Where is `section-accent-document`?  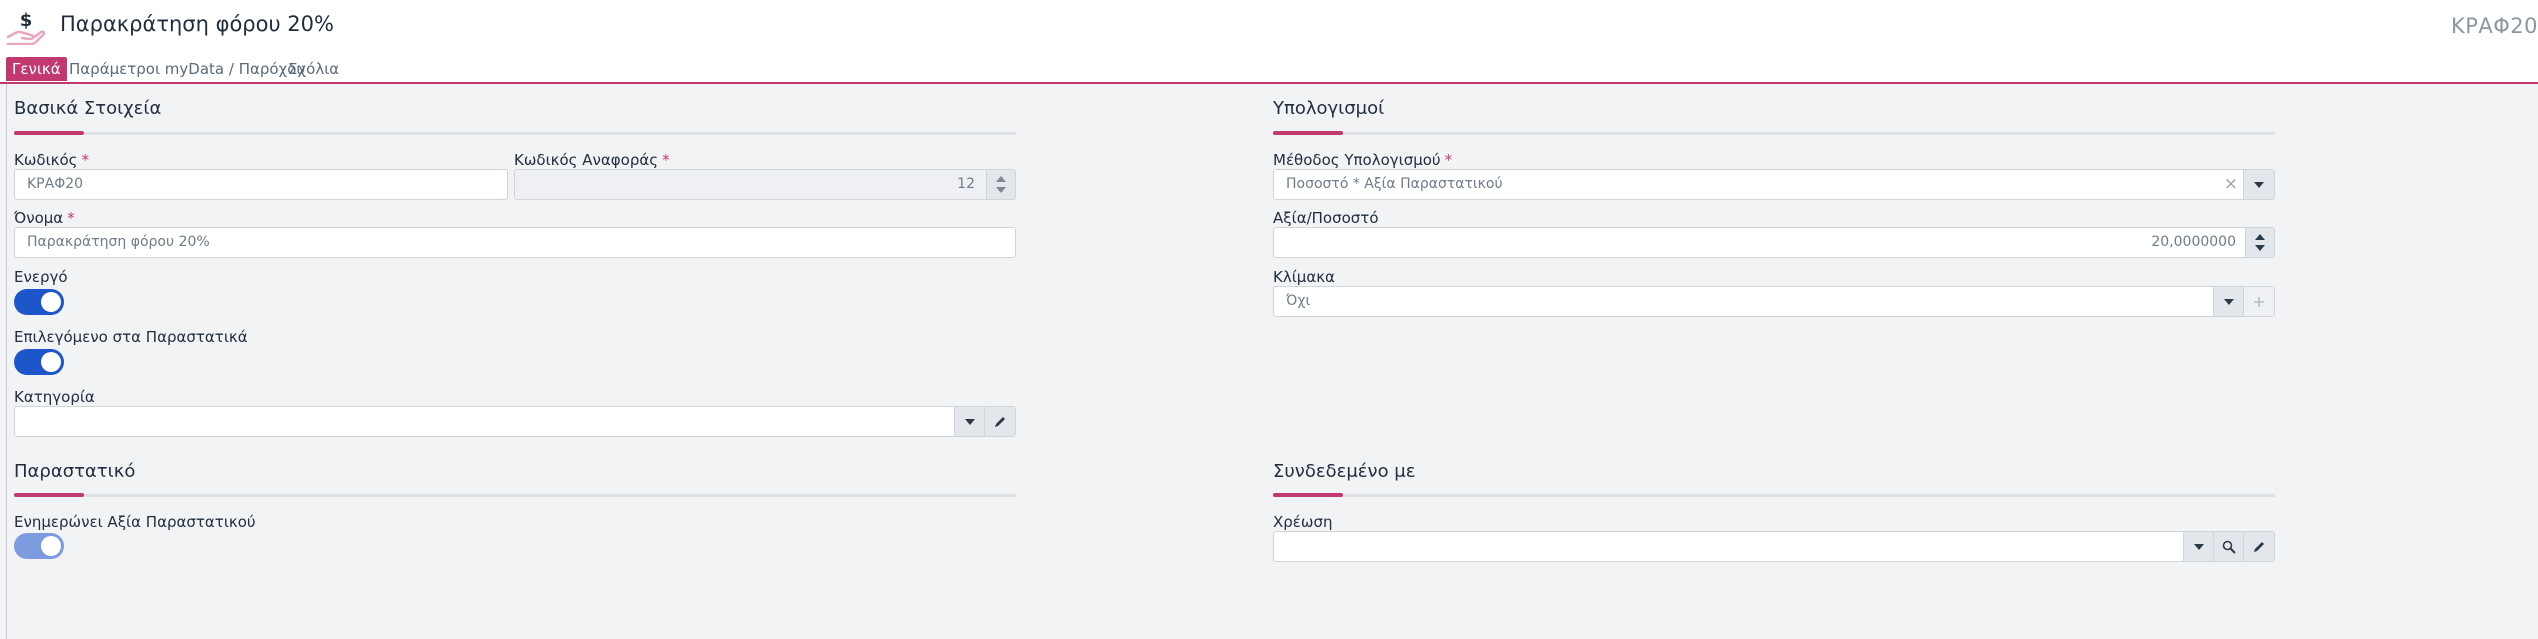 section-accent-document is located at coordinates (49, 495).